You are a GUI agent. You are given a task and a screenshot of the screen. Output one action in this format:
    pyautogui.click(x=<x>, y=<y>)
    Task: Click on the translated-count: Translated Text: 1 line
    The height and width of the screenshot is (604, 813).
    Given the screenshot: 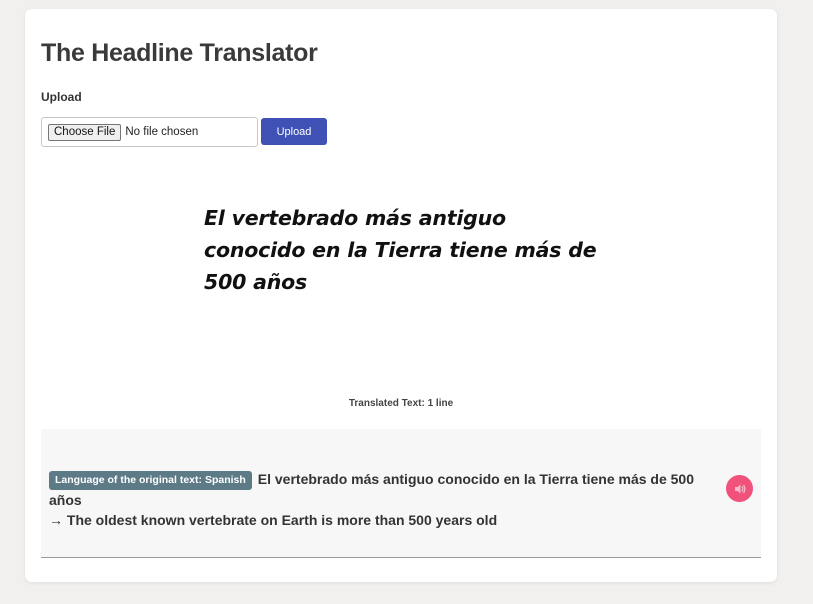 What is the action you would take?
    pyautogui.click(x=401, y=403)
    